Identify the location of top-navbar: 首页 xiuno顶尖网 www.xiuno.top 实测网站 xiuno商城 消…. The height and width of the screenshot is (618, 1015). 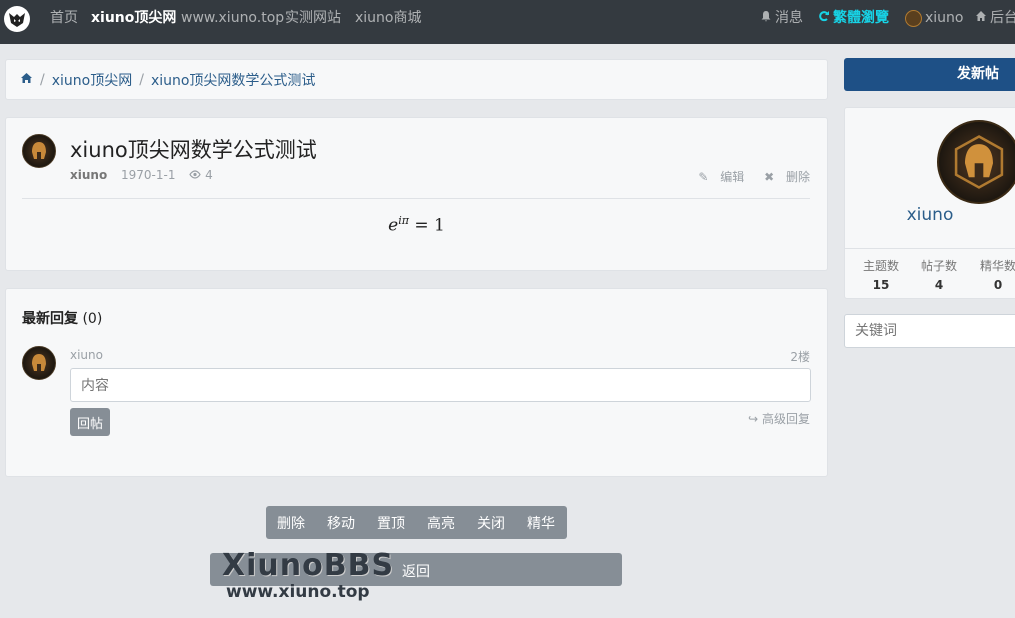
(507, 22).